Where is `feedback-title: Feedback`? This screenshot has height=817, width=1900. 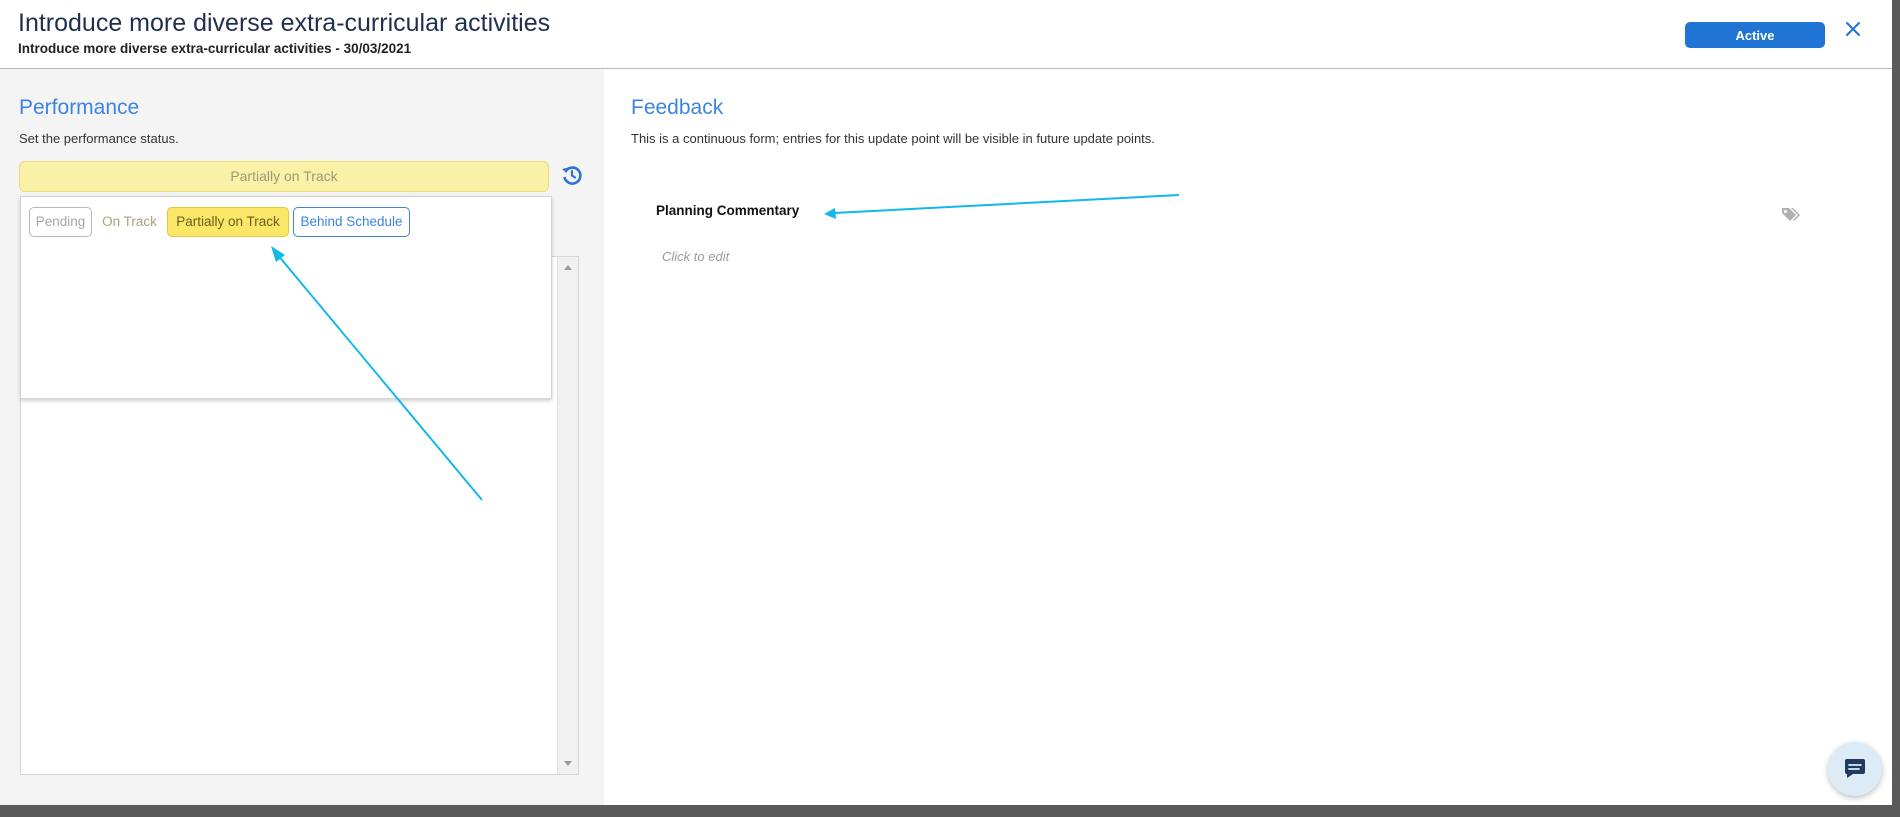 feedback-title: Feedback is located at coordinates (677, 107).